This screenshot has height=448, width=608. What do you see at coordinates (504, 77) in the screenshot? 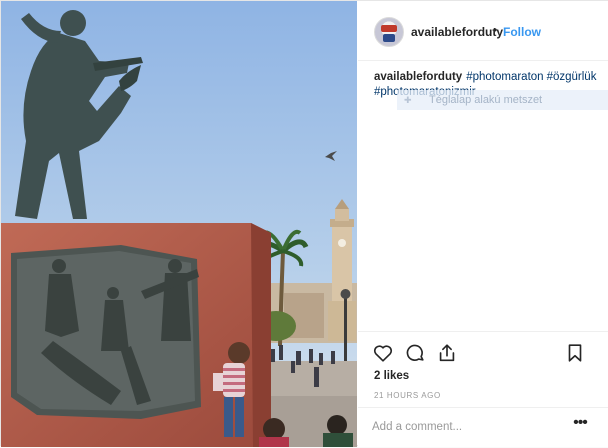
I see `hashtag-link: #photomaraton` at bounding box center [504, 77].